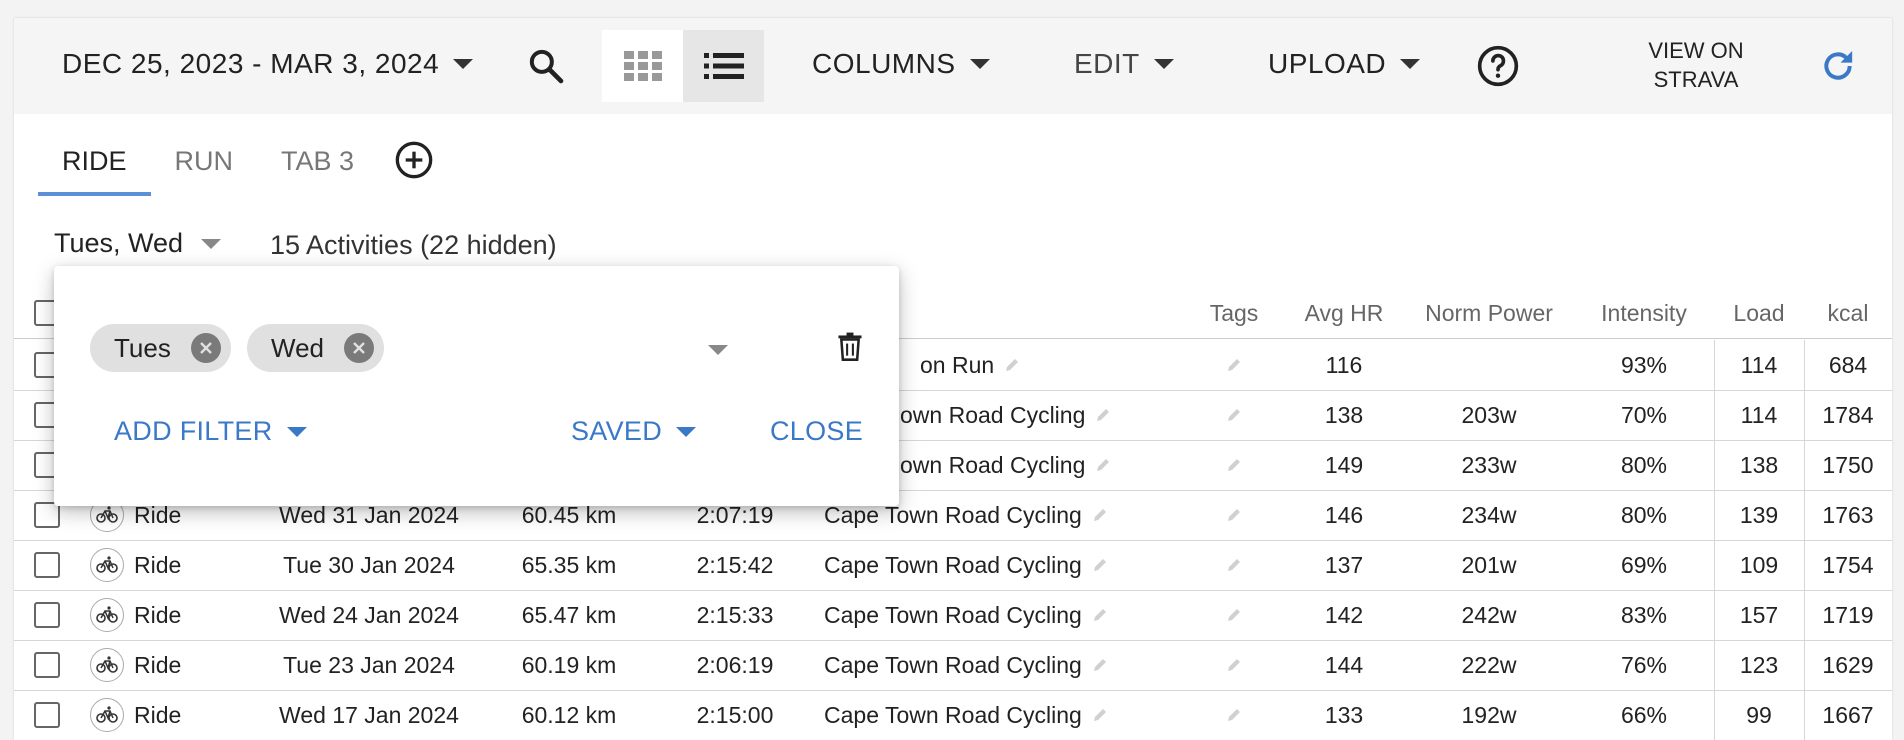  I want to click on date-range-dropdown: DEC 25, 2023 - MAR 3, 2024, so click(268, 64).